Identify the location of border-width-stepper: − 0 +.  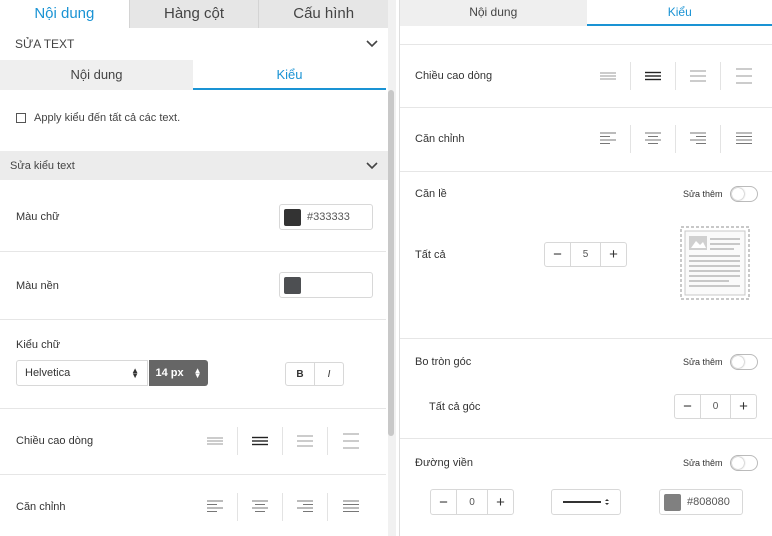
(472, 502).